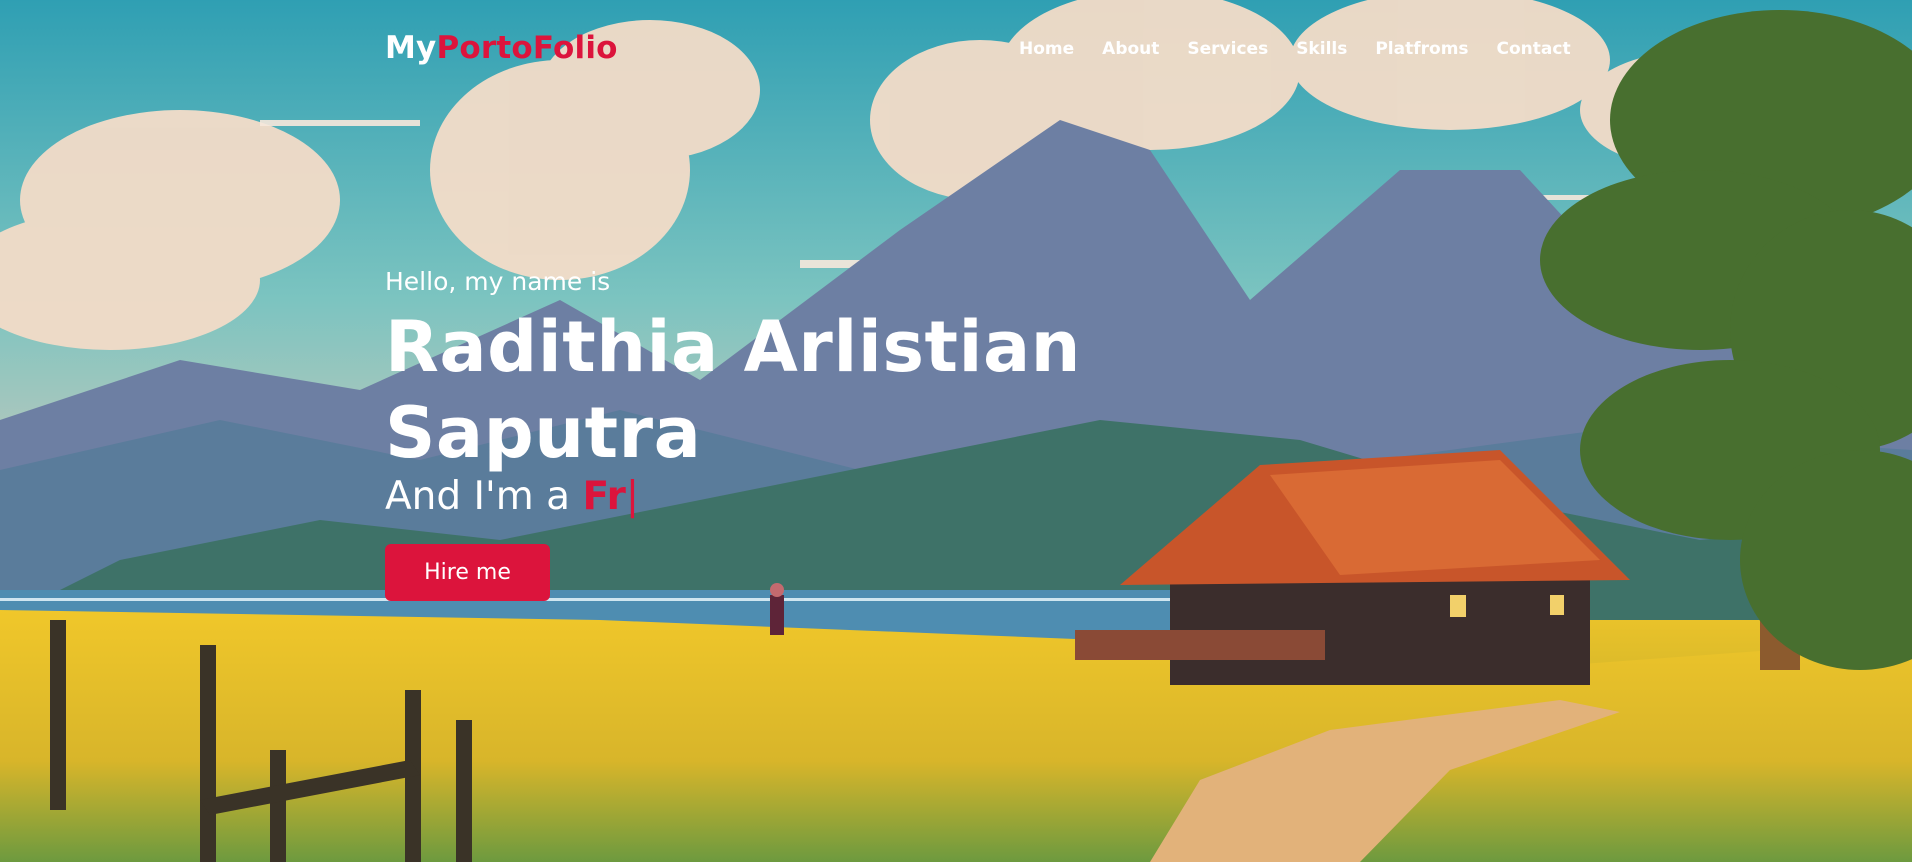  I want to click on site-logo: MyPortoFolio, so click(501, 48).